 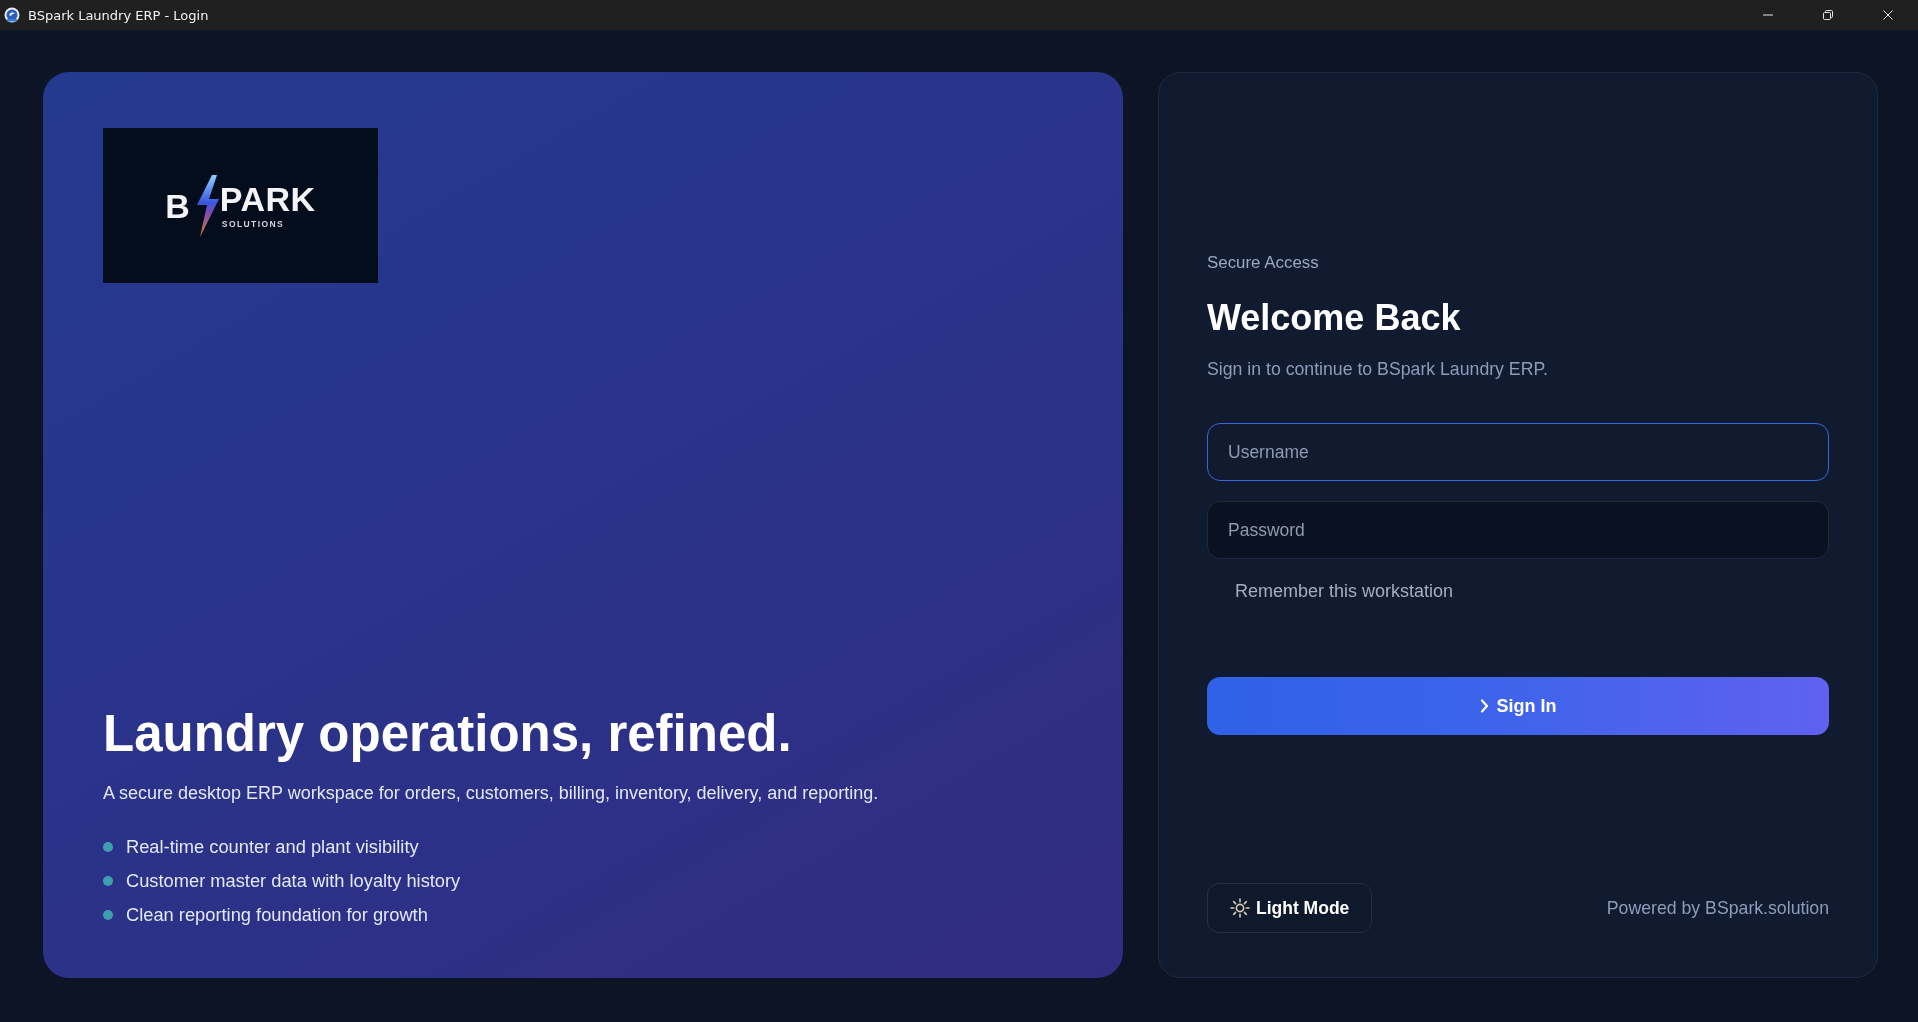 I want to click on sign-in-button: Sign In, so click(x=1518, y=706).